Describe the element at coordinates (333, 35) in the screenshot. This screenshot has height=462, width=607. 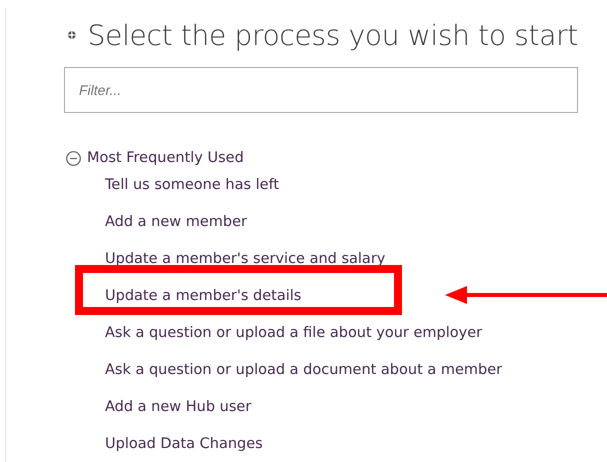
I see `page-title: Select the process you wish to start` at that location.